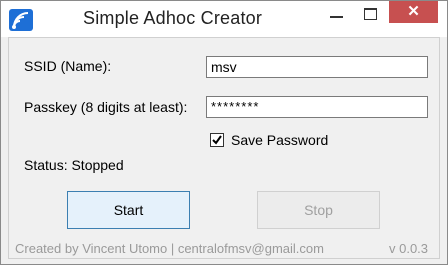 The height and width of the screenshot is (265, 448). What do you see at coordinates (74, 165) in the screenshot?
I see `status-text: Status: Stopped` at bounding box center [74, 165].